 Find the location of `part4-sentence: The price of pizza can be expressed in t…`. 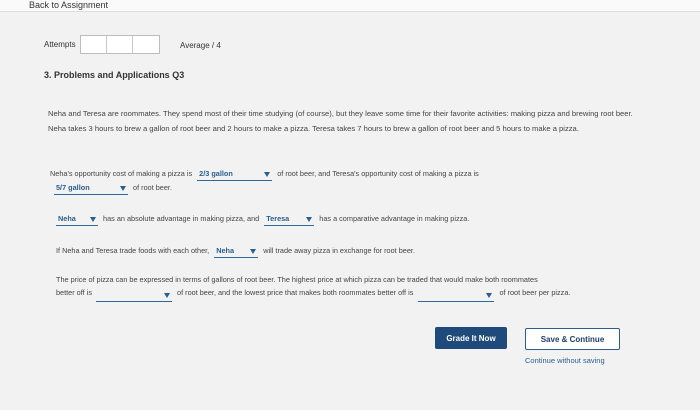

part4-sentence: The price of pizza can be expressed in t… is located at coordinates (356, 287).